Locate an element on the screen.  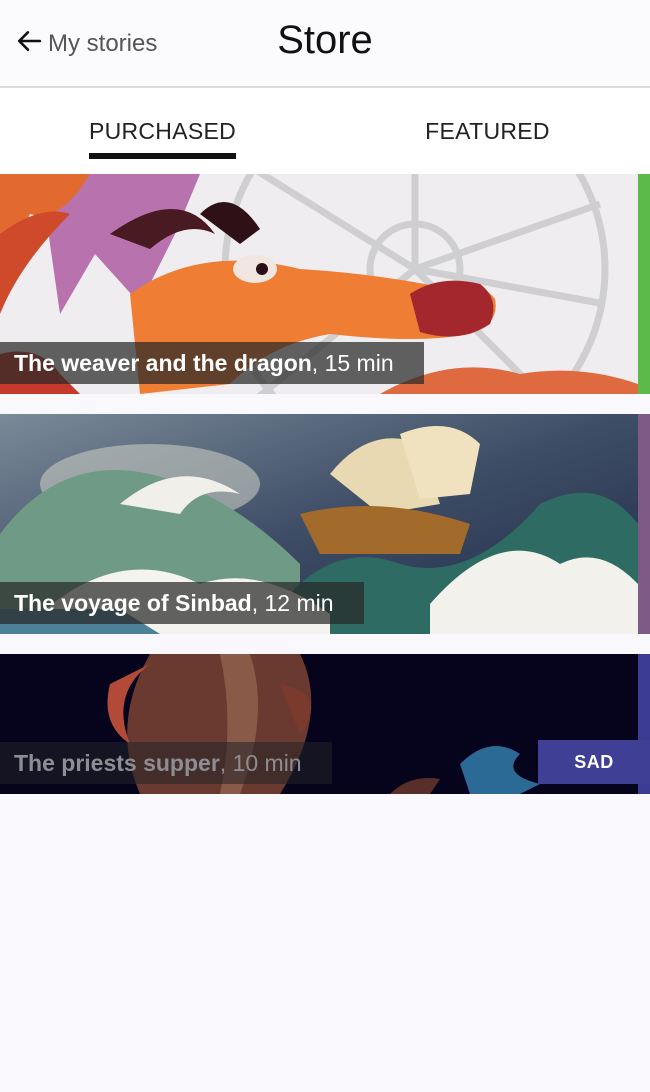
tab-featured: FEATURED is located at coordinates (487, 131).